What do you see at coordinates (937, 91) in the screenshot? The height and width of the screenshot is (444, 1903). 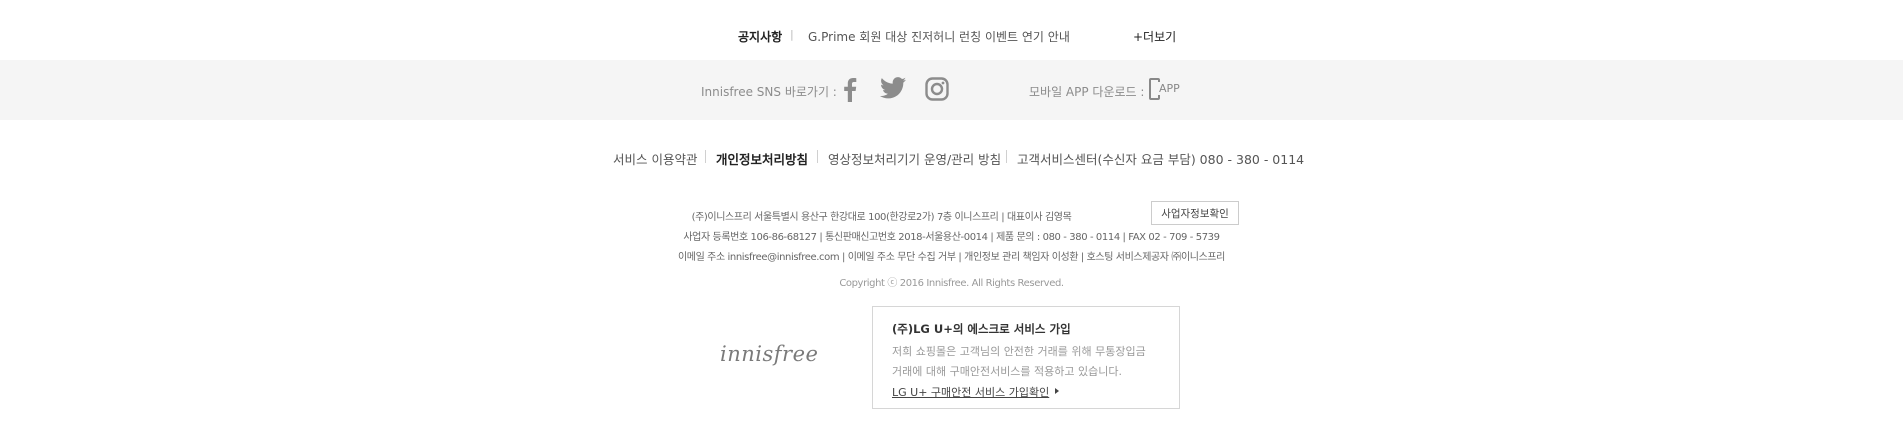 I see `instagram-icon` at bounding box center [937, 91].